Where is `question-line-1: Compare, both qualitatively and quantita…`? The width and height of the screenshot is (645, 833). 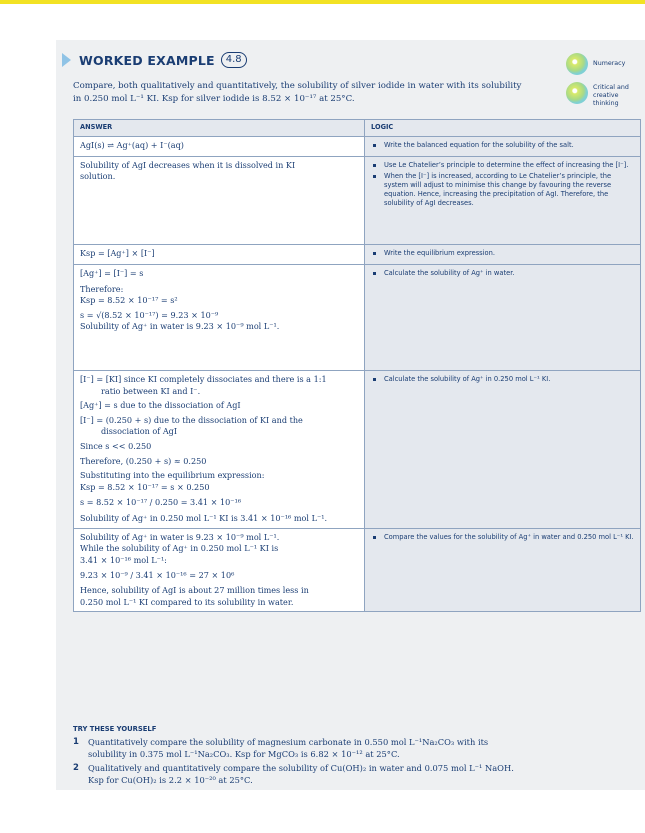 question-line-1: Compare, both qualitatively and quantita… is located at coordinates (297, 86).